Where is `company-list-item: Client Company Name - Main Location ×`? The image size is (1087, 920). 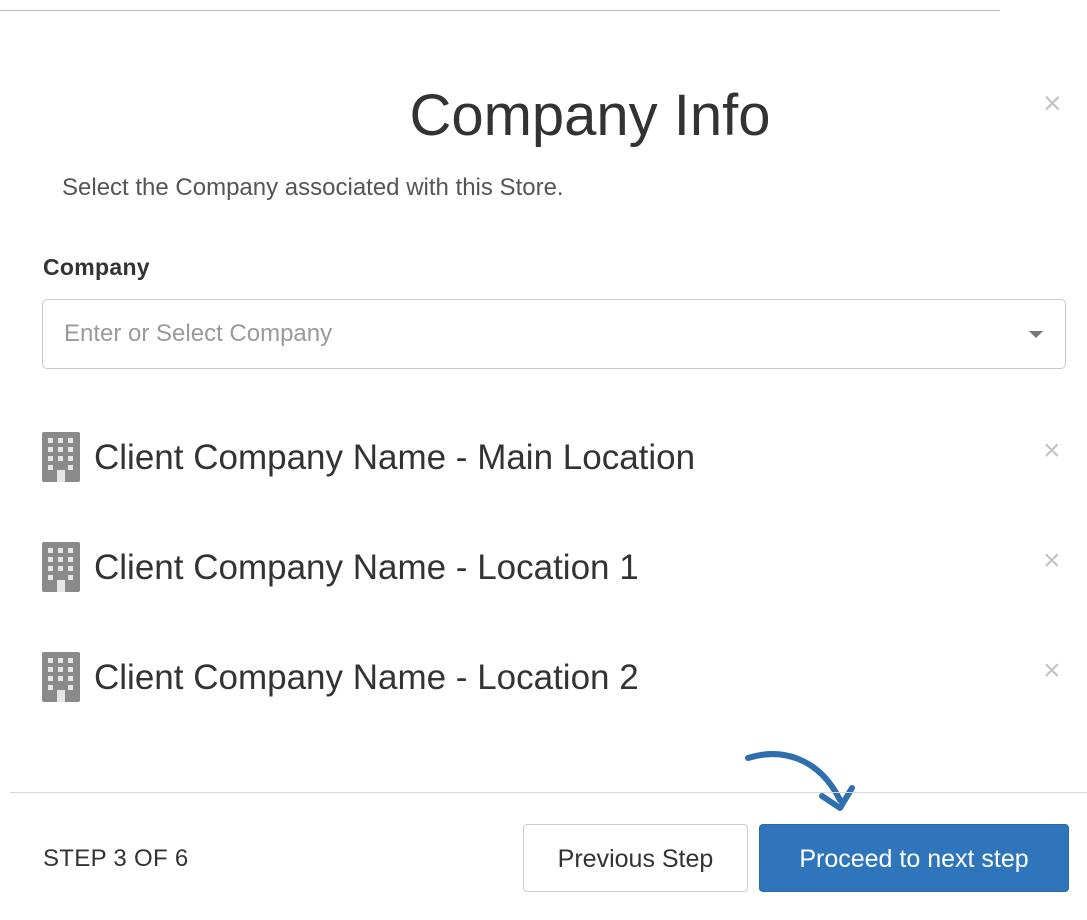 company-list-item: Client Company Name - Main Location × is located at coordinates (560, 462).